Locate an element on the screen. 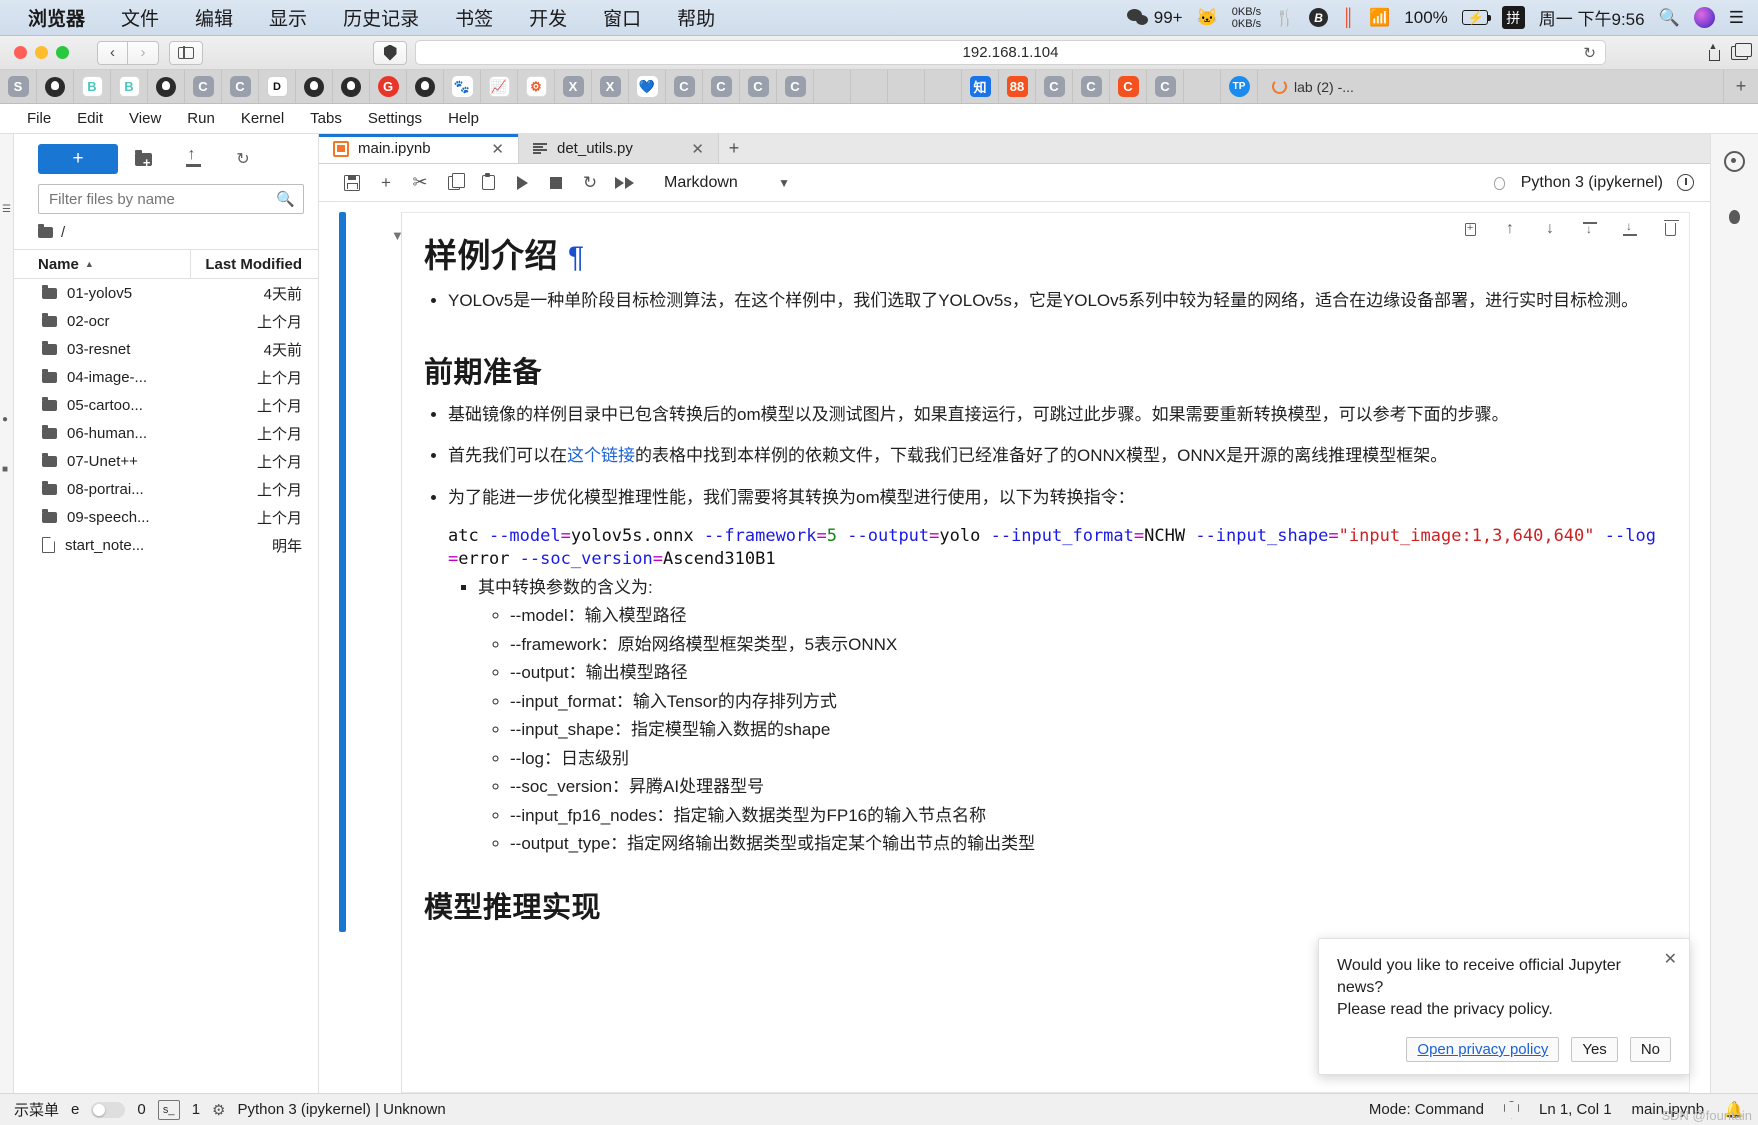  tab-favicon: TP is located at coordinates (1239, 86).